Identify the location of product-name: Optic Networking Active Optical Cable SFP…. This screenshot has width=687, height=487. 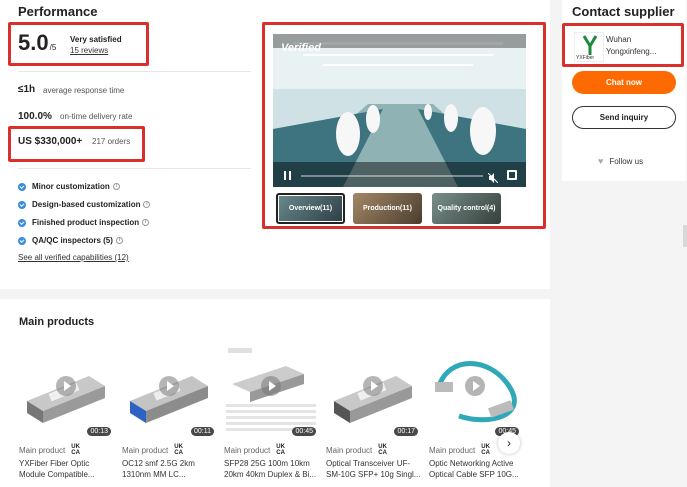
(475, 469).